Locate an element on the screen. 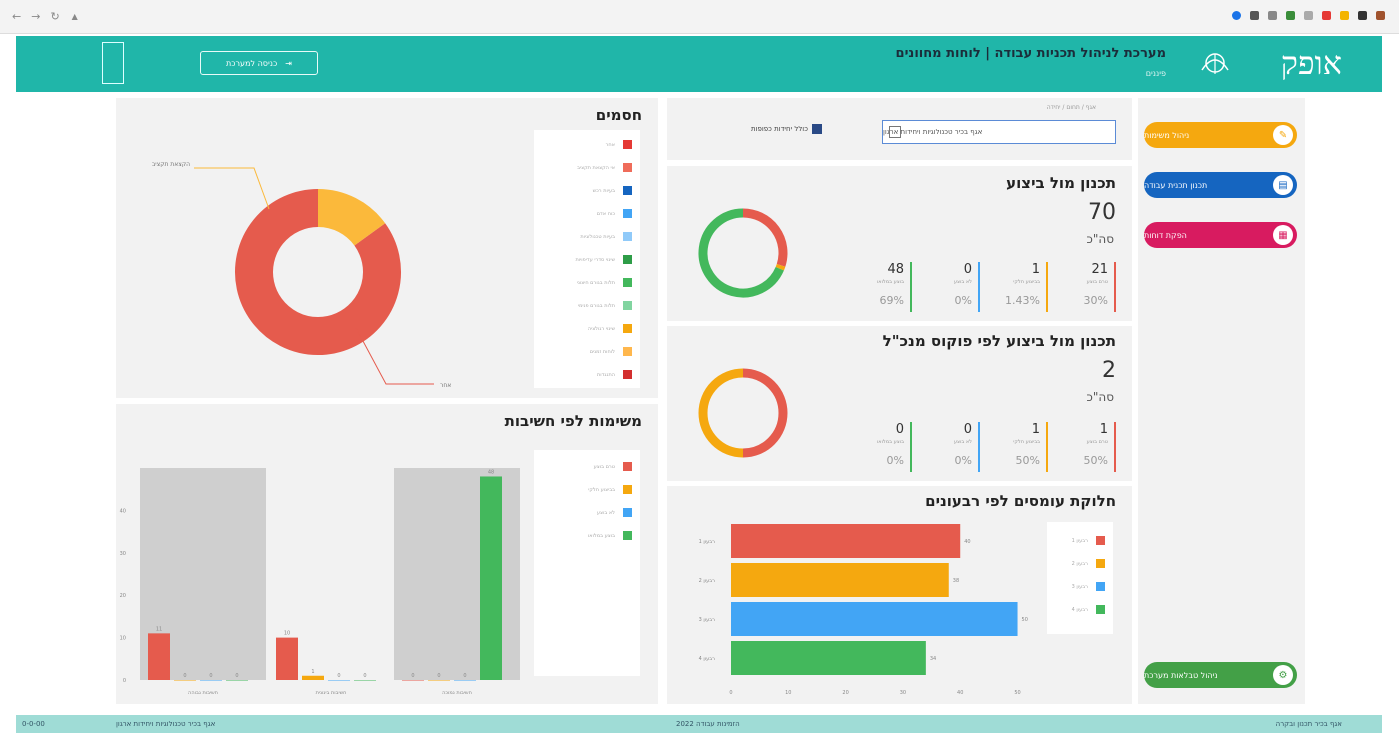 This screenshot has width=1399, height=735. y-tick-label: 10 is located at coordinates (123, 639).